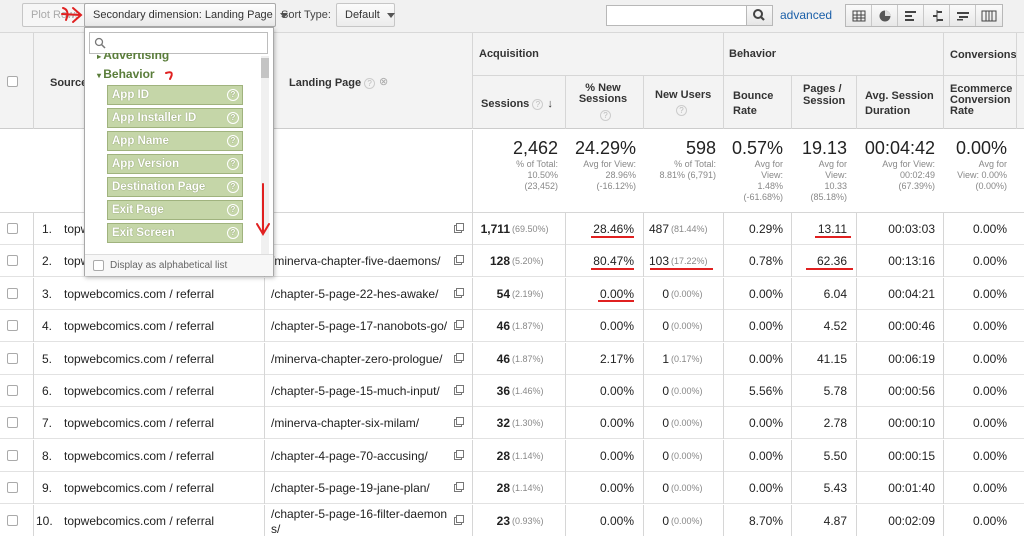 The width and height of the screenshot is (1024, 536). I want to click on annotation-arrow, so click(71, 14).